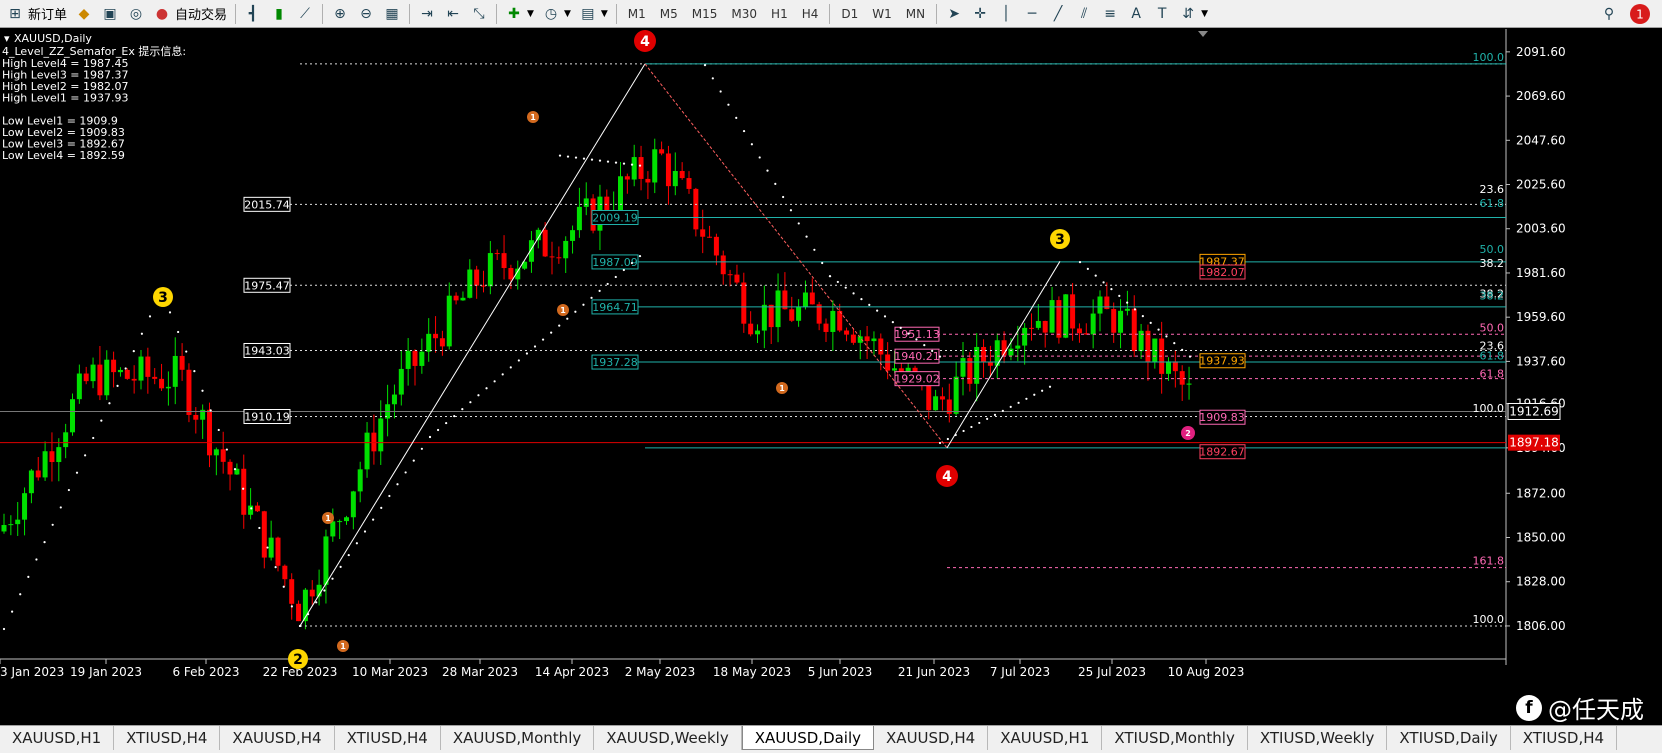 The image size is (1662, 753). Describe the element at coordinates (479, 14) in the screenshot. I see `chart-shift-button-2: ⤡` at that location.